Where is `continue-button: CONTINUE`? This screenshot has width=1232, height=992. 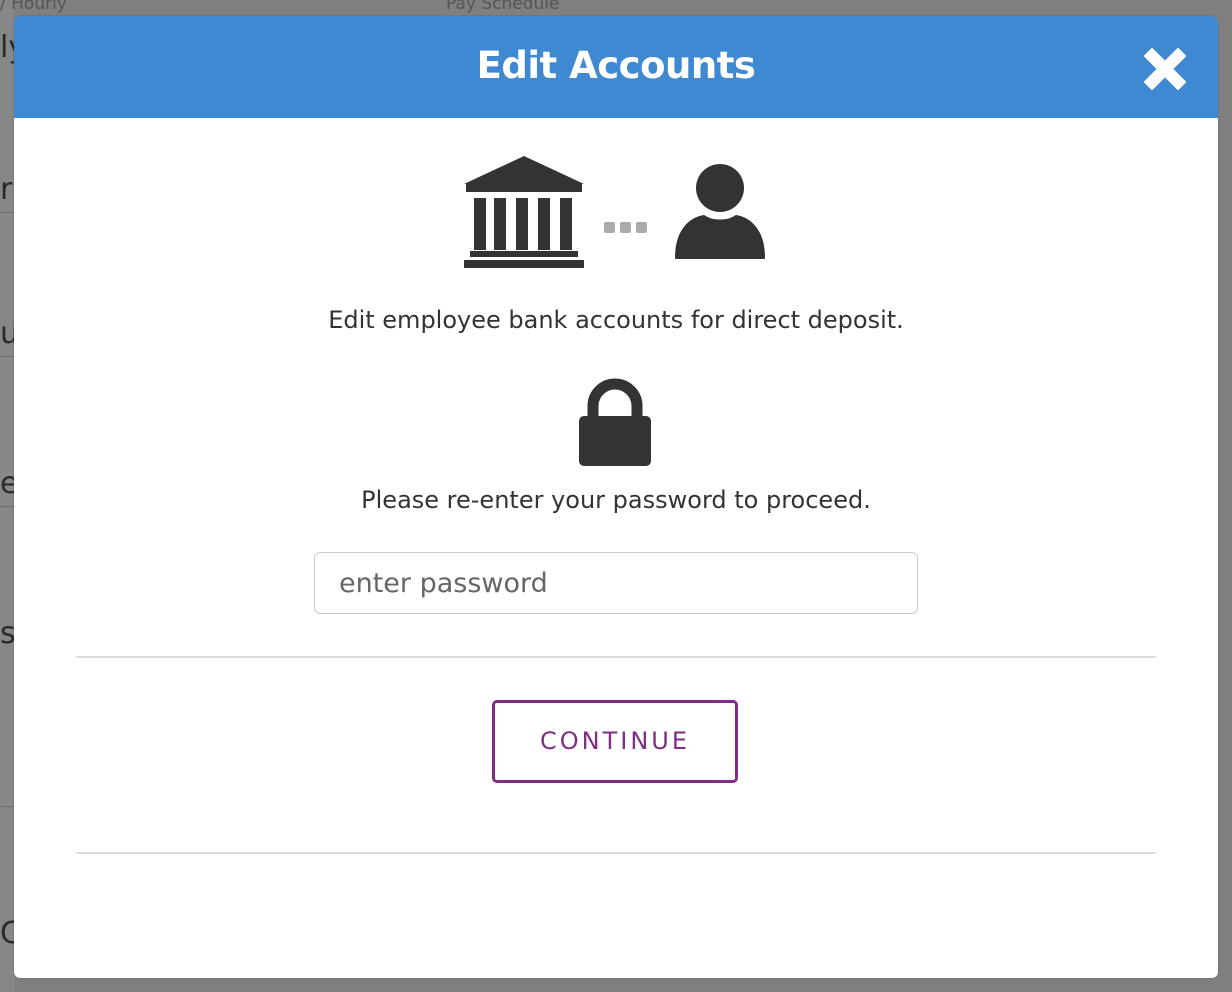 continue-button: CONTINUE is located at coordinates (615, 741).